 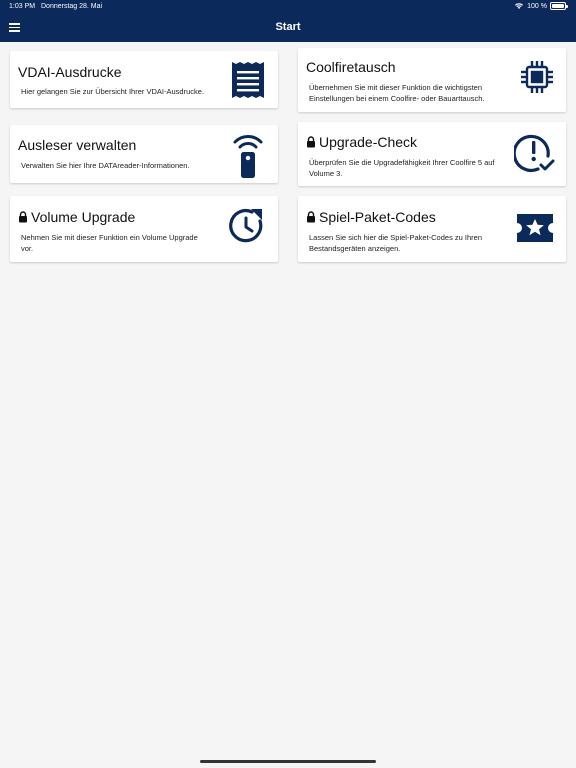 What do you see at coordinates (288, 761) in the screenshot?
I see `home-indicator` at bounding box center [288, 761].